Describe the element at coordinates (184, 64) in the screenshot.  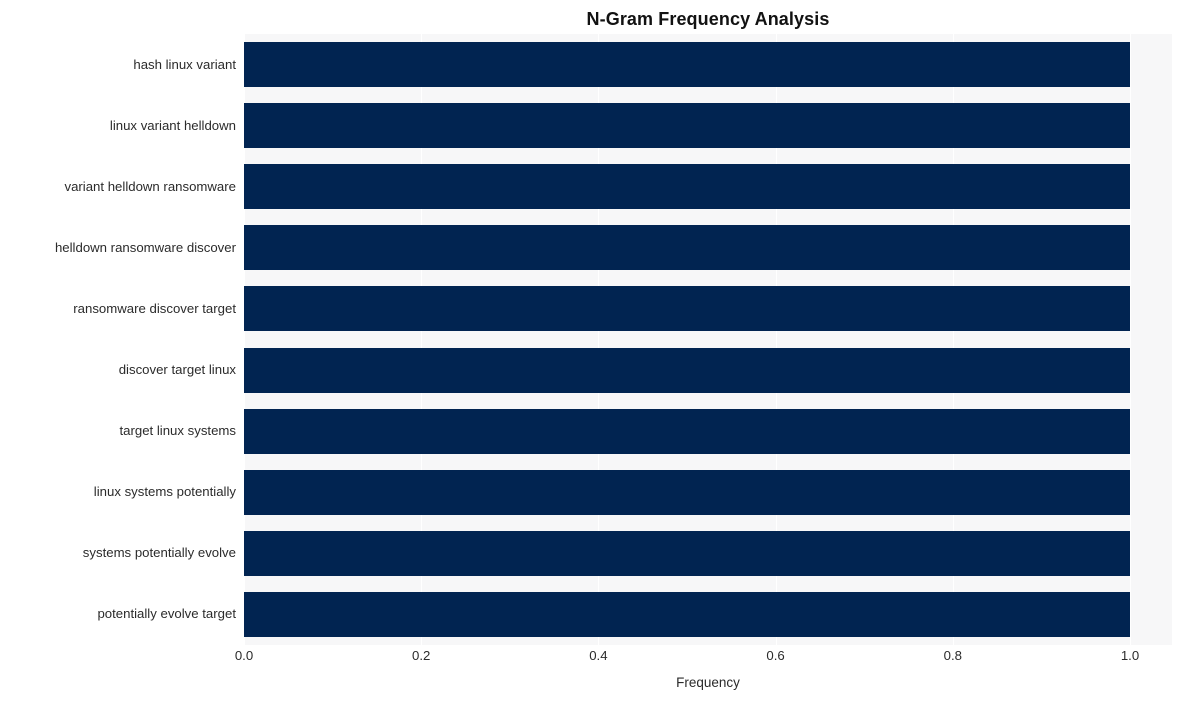
I see `y-axis-tick-label: hash linux variant` at that location.